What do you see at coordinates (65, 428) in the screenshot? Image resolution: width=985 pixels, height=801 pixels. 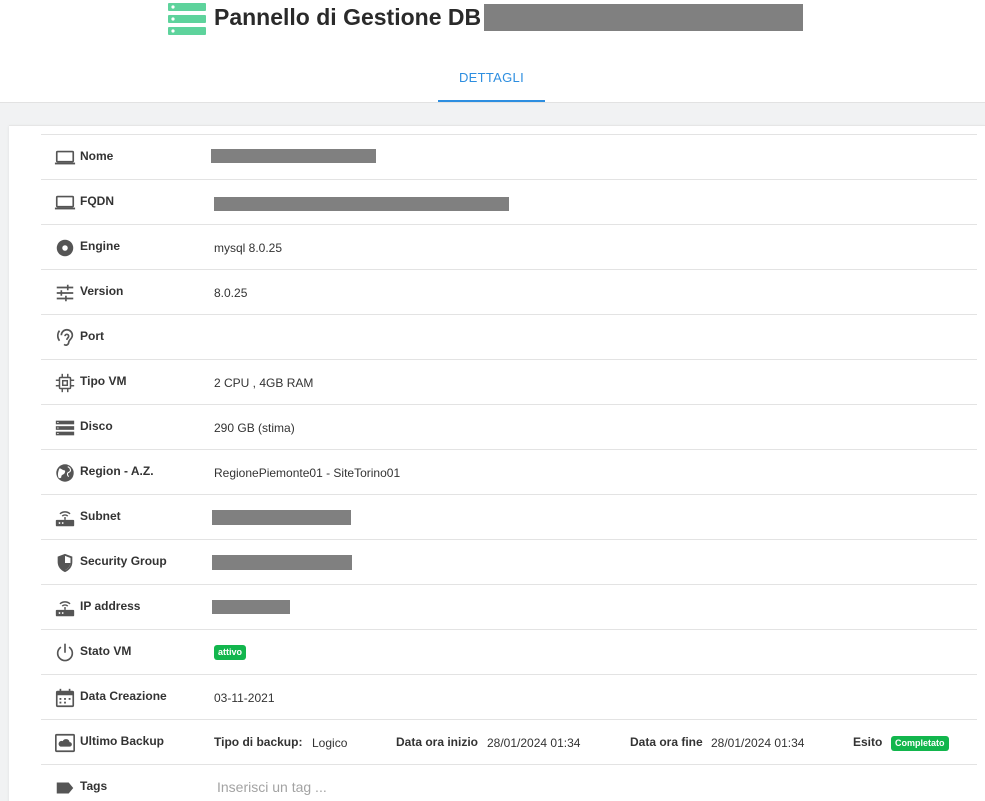 I see `storage-icon` at bounding box center [65, 428].